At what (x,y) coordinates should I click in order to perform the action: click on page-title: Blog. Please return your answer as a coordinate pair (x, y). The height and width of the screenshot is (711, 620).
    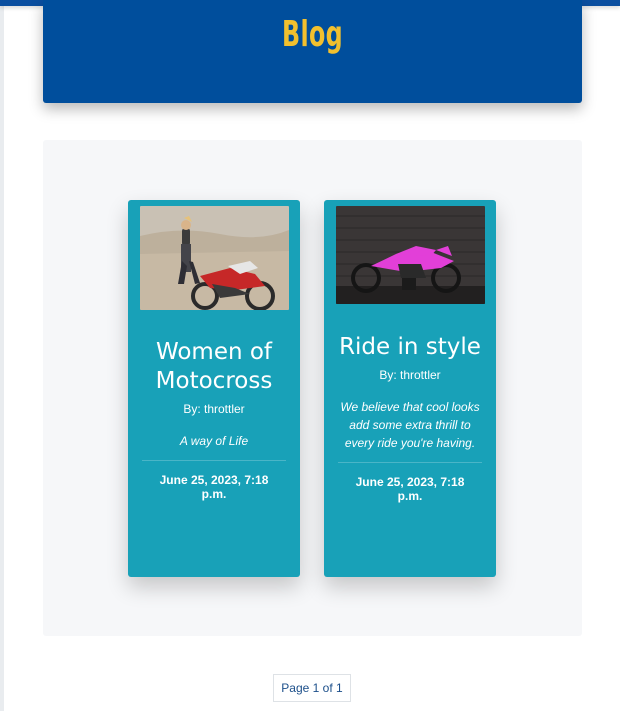
    Looking at the image, I should click on (312, 34).